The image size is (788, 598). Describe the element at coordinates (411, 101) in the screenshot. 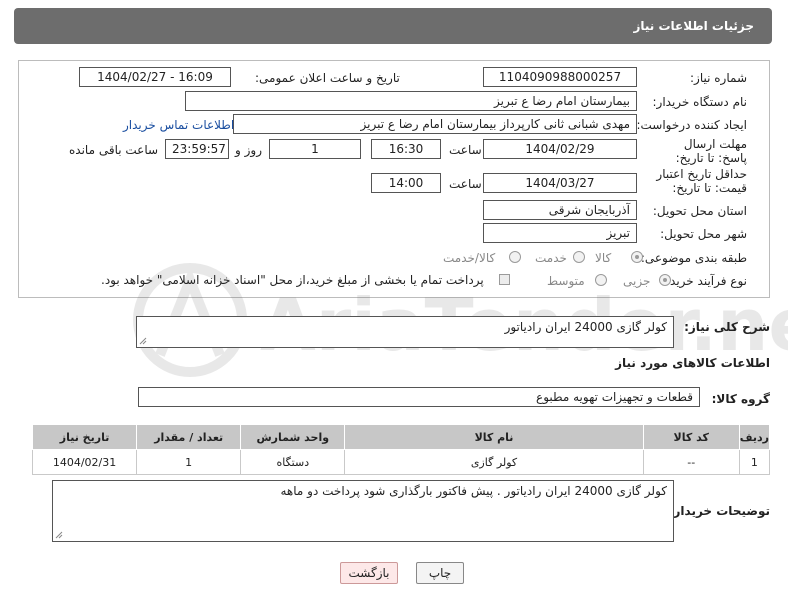

I see `buyer-org-field: بیمارستان امام رضا ع تبریز` at that location.